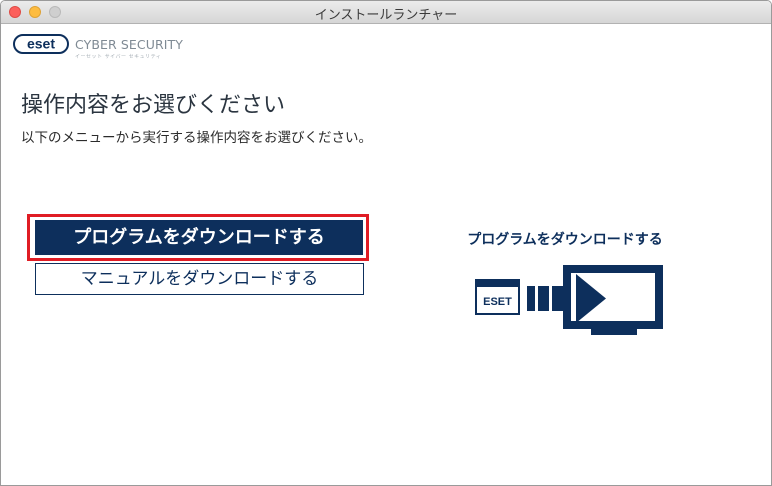 Image resolution: width=772 pixels, height=486 pixels. I want to click on installer-badge-text: ESET, so click(497, 302).